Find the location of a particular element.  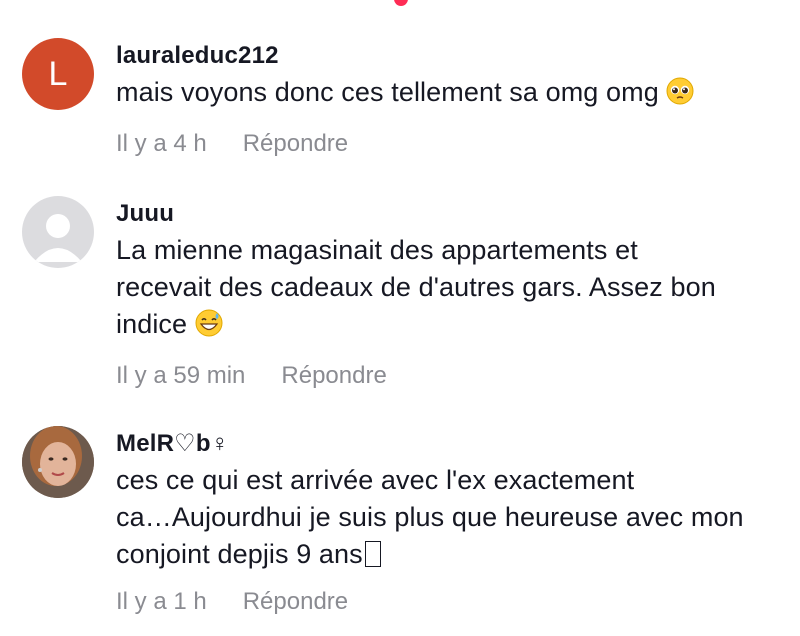

comment-username: Juuu is located at coordinates (453, 214).